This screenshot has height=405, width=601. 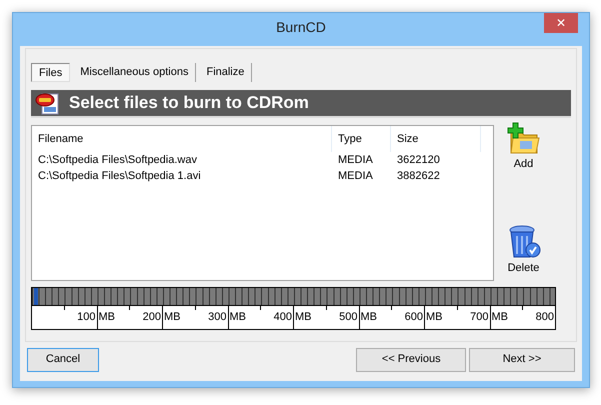 I want to click on scale-label: 300, so click(x=217, y=318).